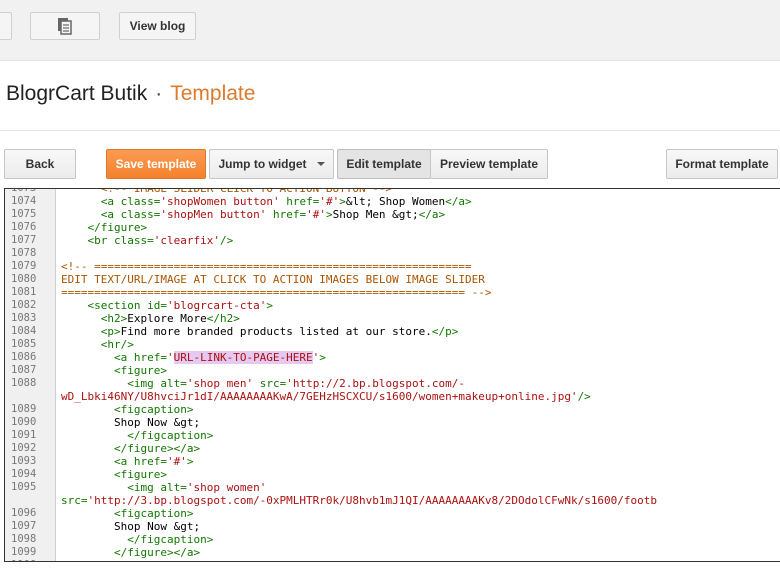 The height and width of the screenshot is (583, 780). Describe the element at coordinates (24, 214) in the screenshot. I see `line-number: 1075` at that location.